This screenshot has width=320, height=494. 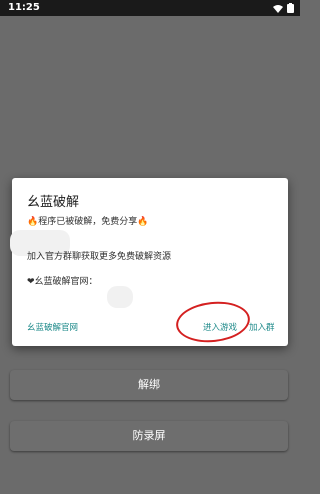 I want to click on dialog-title: 幺蓝破解, so click(x=53, y=202).